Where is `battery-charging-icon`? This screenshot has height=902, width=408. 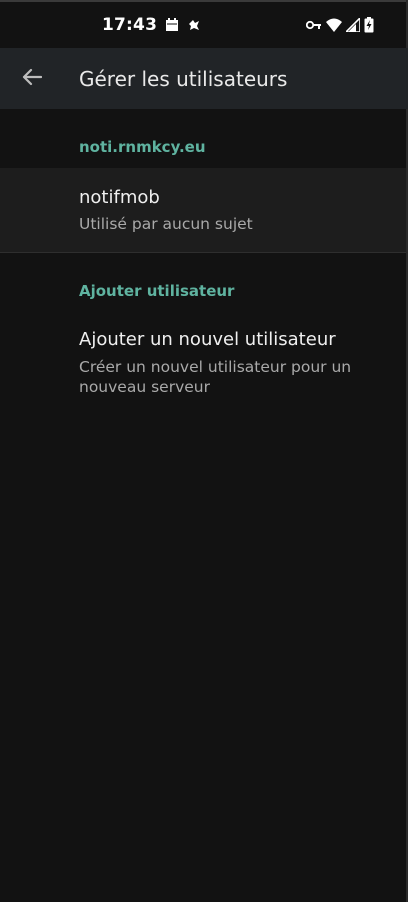 battery-charging-icon is located at coordinates (369, 25).